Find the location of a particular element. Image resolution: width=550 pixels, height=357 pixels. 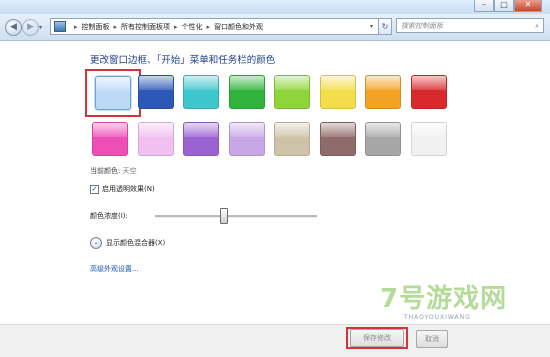

current-color: 当前颜色: 天空 is located at coordinates (113, 171).